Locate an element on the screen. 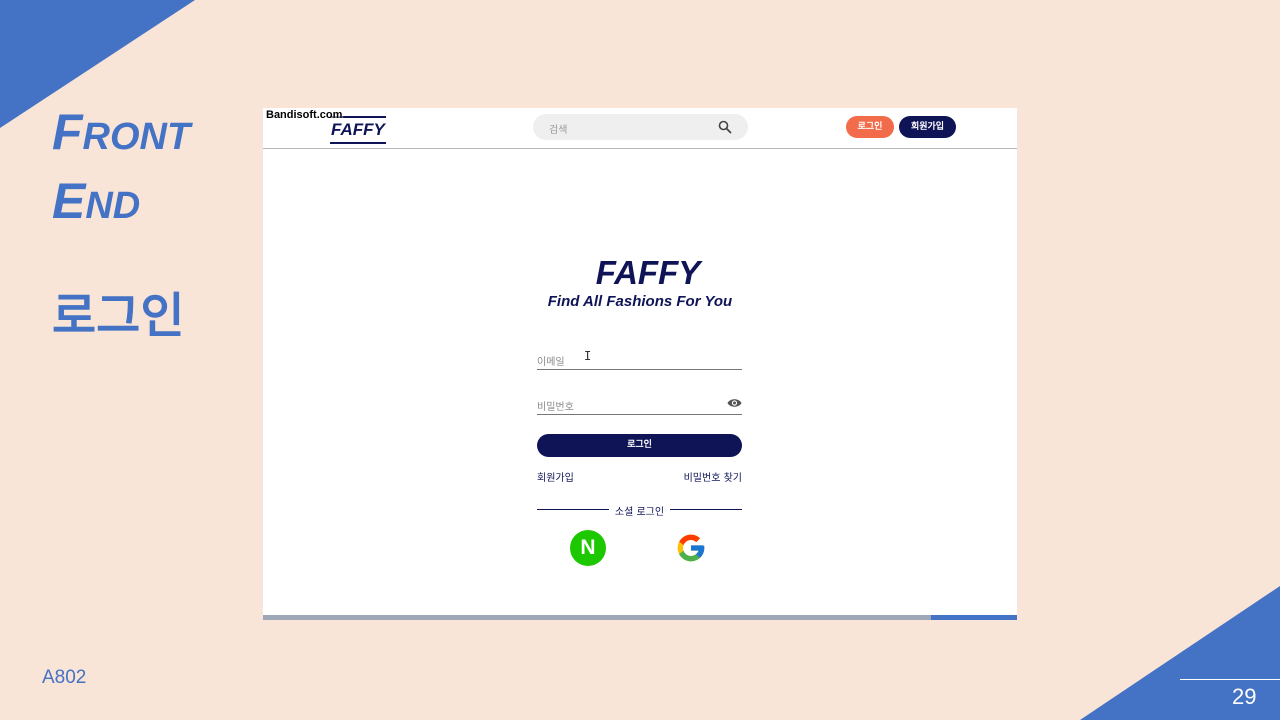 This screenshot has width=1280, height=720. search-input: 검색 is located at coordinates (640, 127).